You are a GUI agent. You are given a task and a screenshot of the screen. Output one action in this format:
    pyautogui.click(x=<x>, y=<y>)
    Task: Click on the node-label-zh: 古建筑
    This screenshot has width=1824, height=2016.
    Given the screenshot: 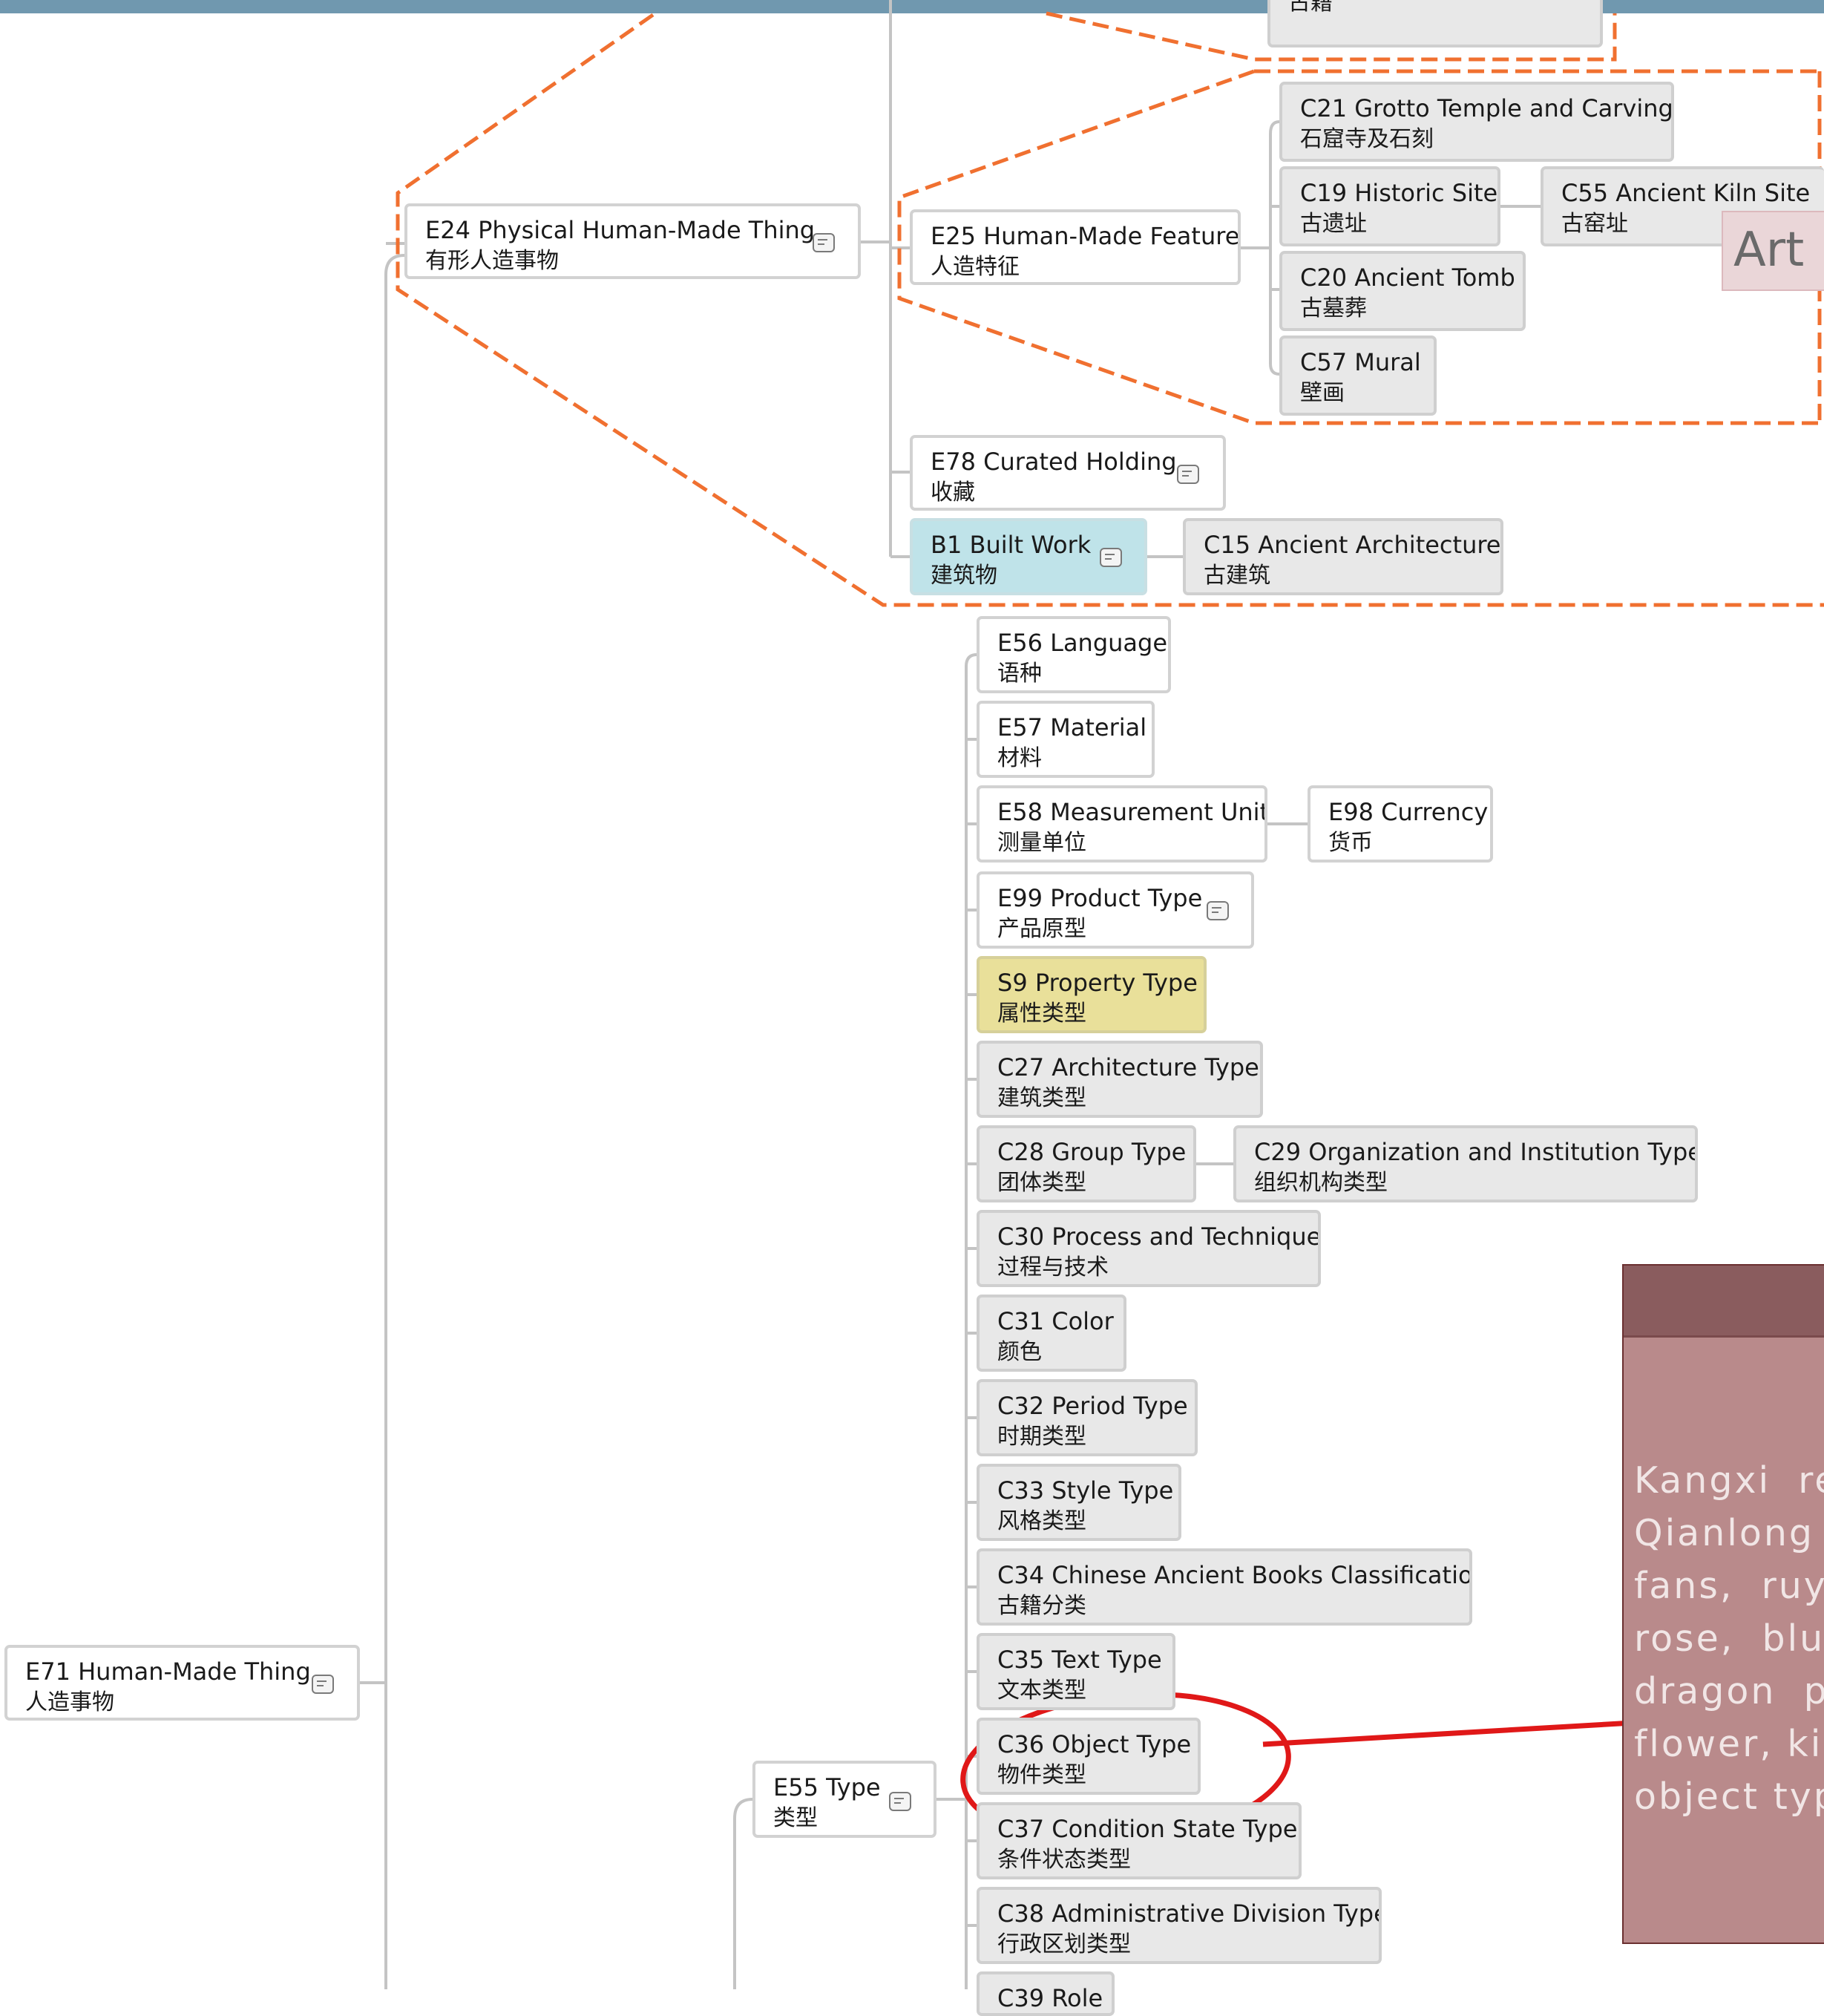 What is the action you would take?
    pyautogui.click(x=1237, y=576)
    